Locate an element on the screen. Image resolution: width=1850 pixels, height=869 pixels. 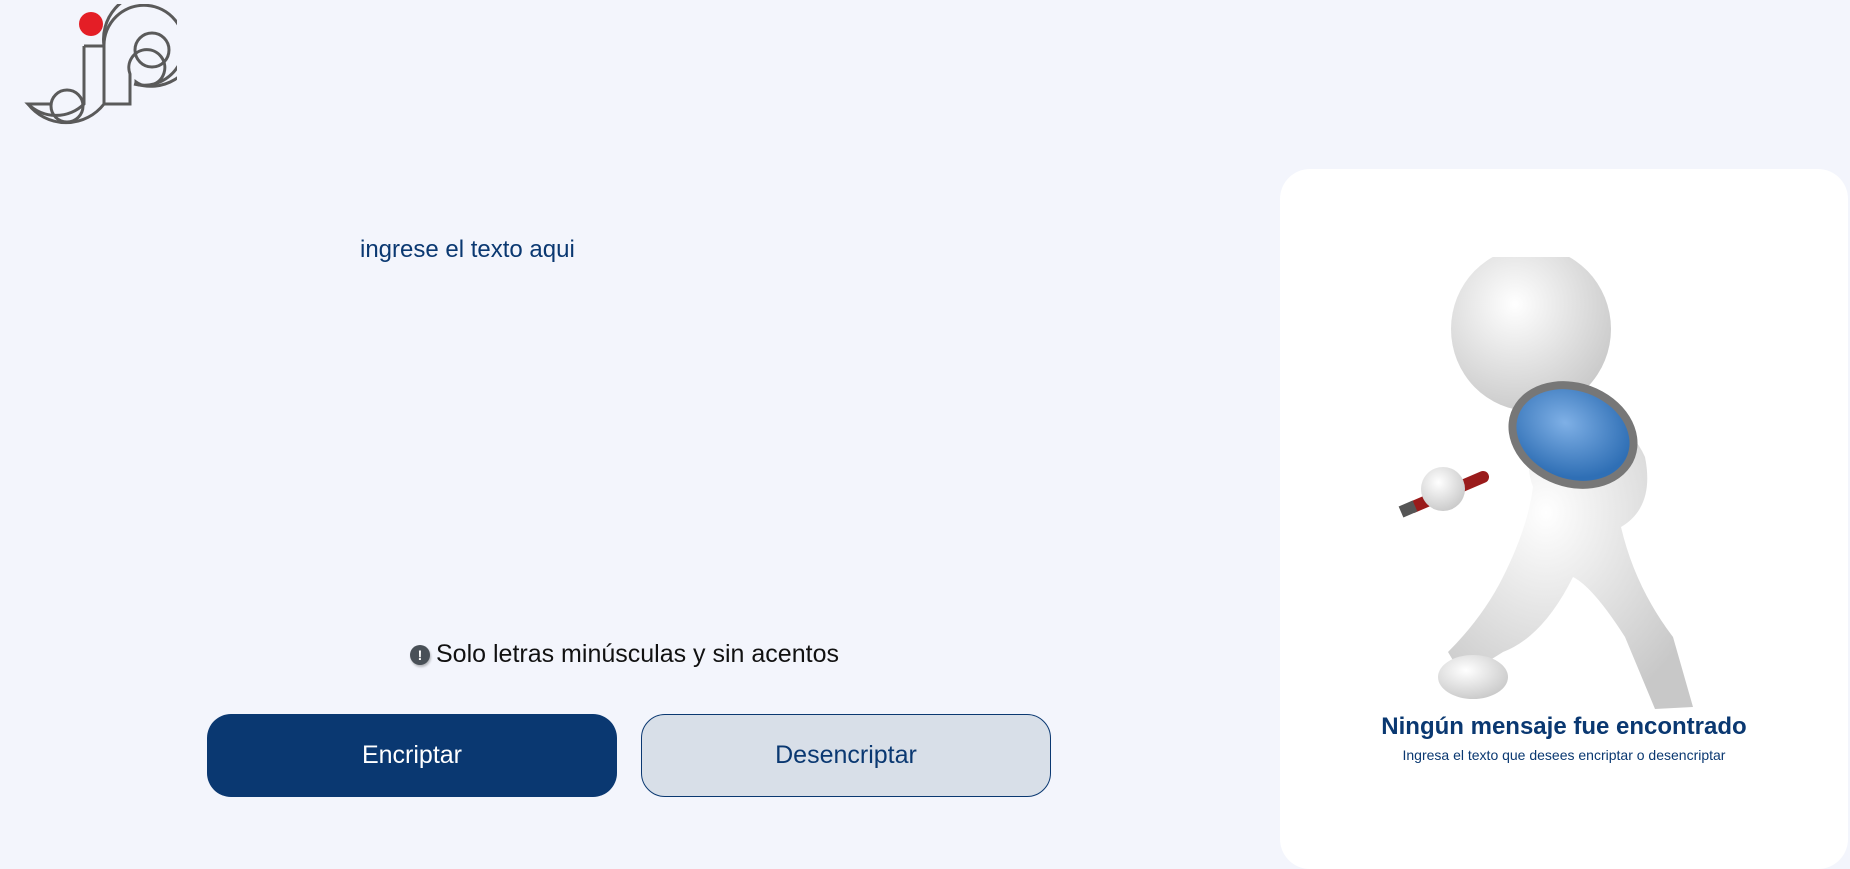
figure-with-magnifier-illustration is located at coordinates (1545, 483).